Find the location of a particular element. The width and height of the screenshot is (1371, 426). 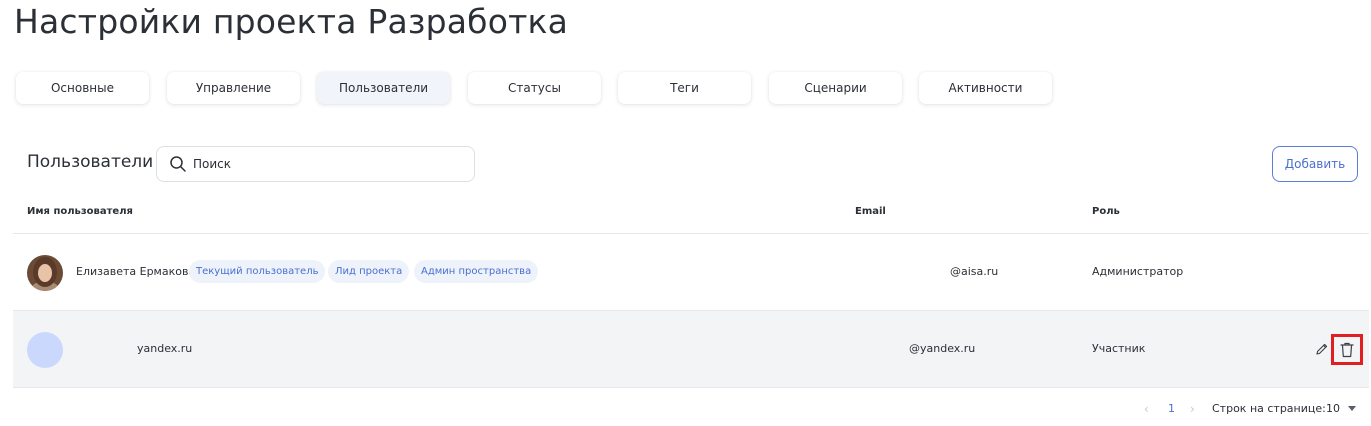

delete-user-button is located at coordinates (1347, 349).